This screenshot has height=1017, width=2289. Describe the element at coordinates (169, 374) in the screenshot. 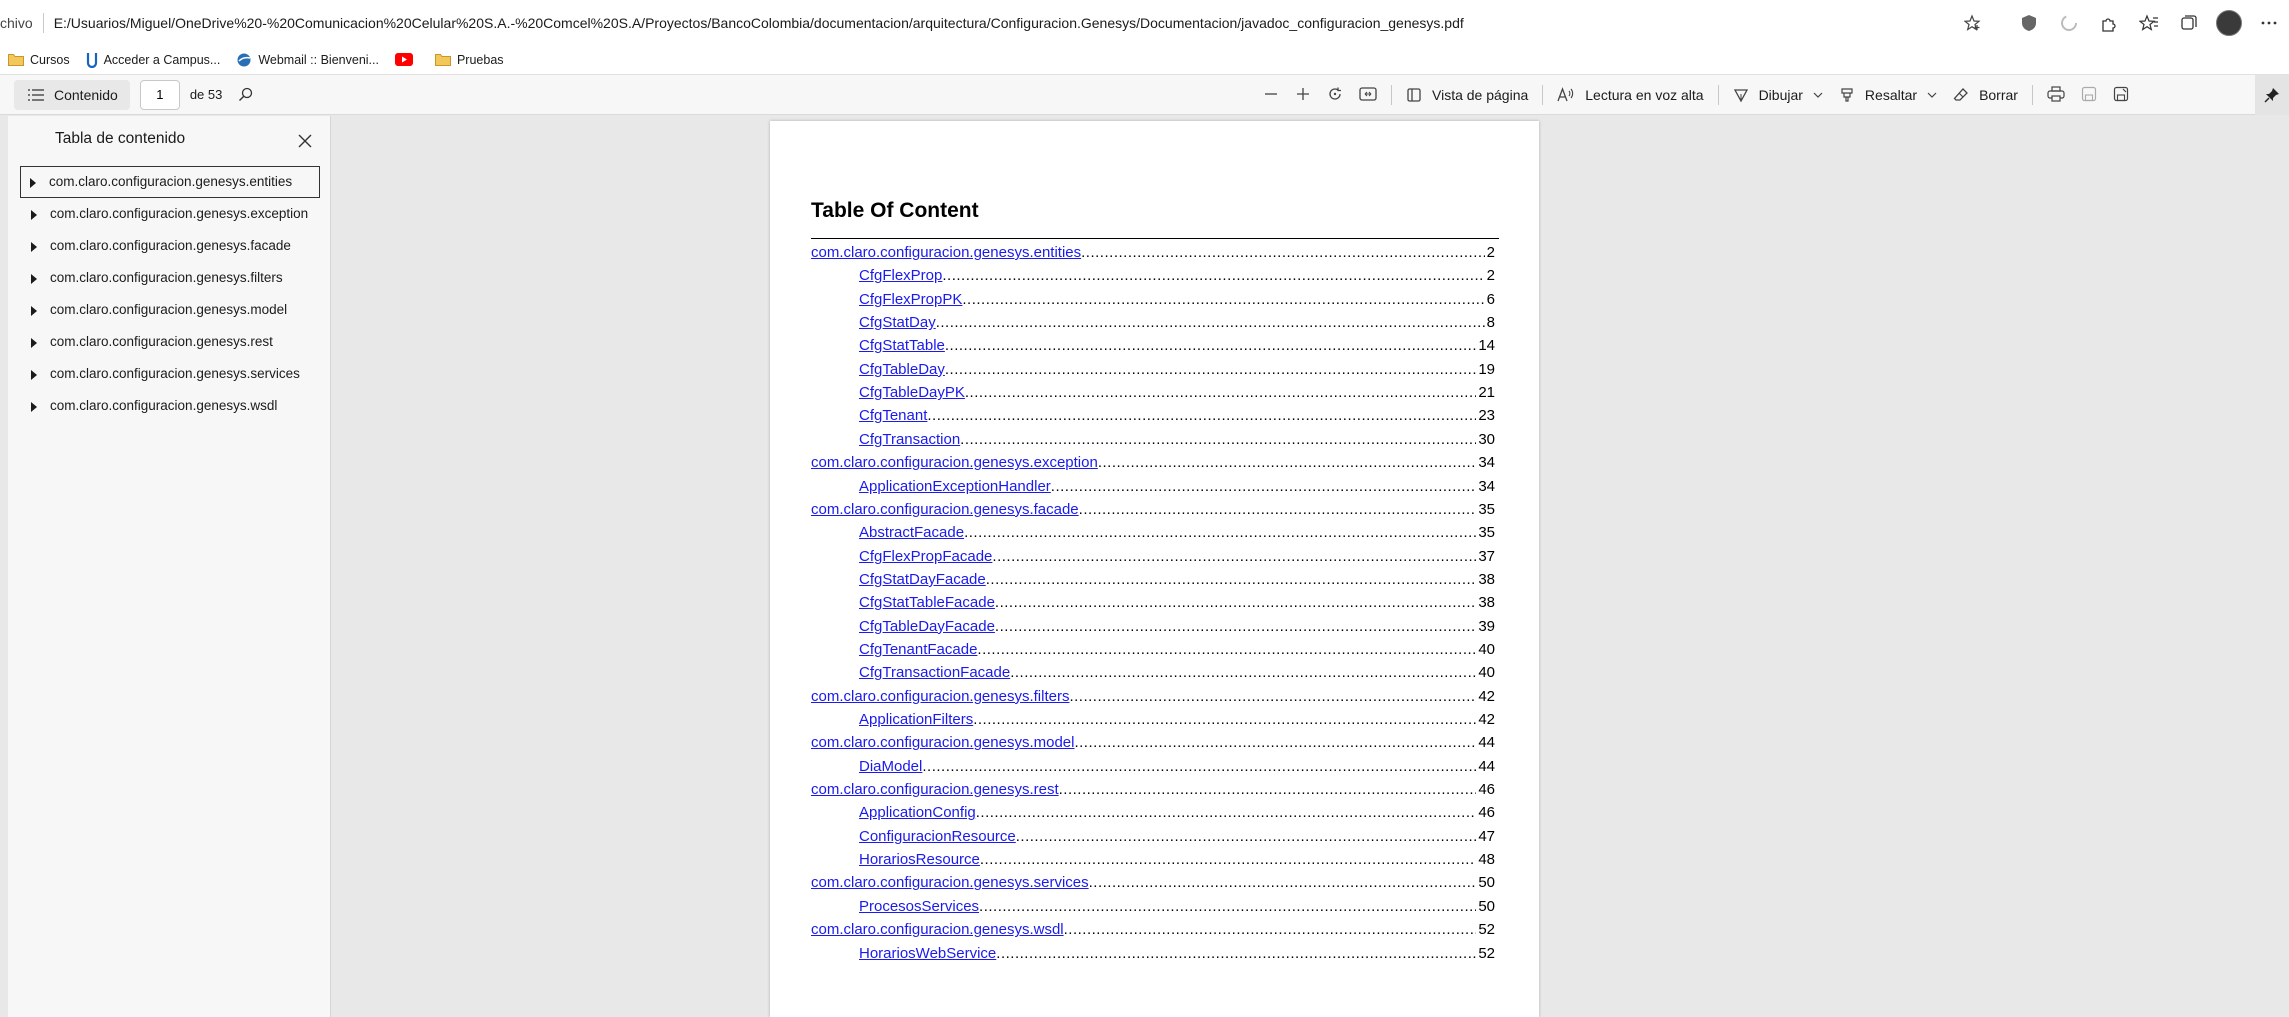

I see `toc-item: com.claro.configuracion.genesys.services` at that location.